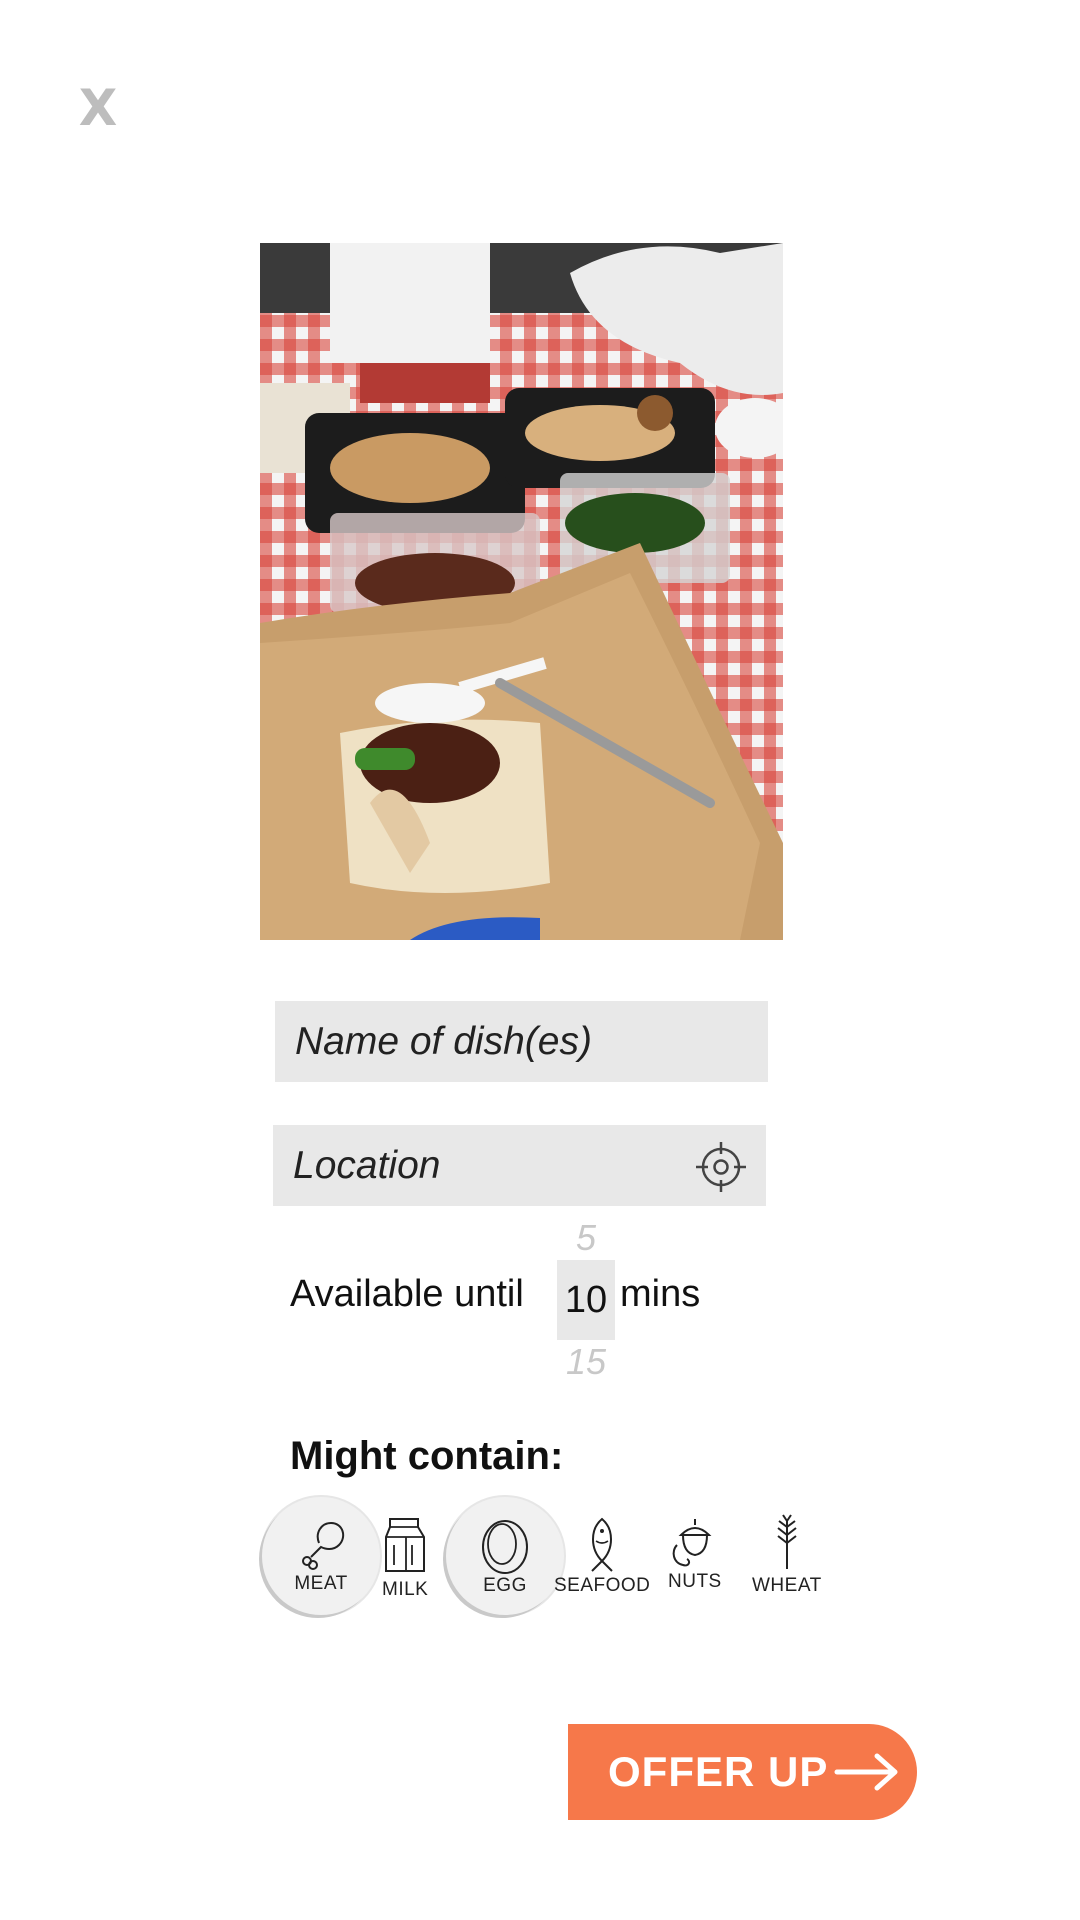  I want to click on wheat-icon, so click(787, 1541).